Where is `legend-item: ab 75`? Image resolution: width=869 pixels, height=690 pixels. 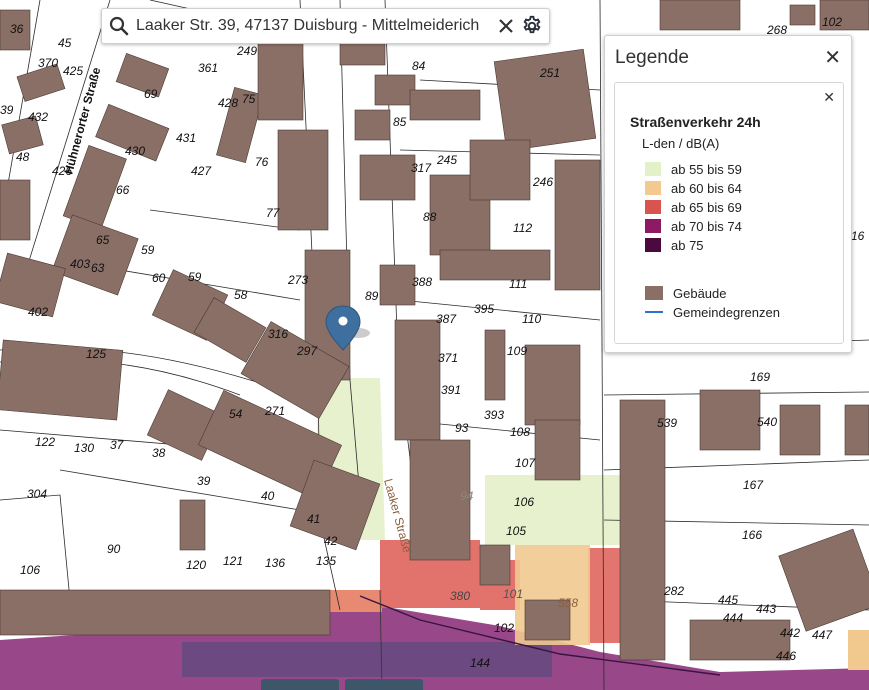
legend-item: ab 75 is located at coordinates (674, 245).